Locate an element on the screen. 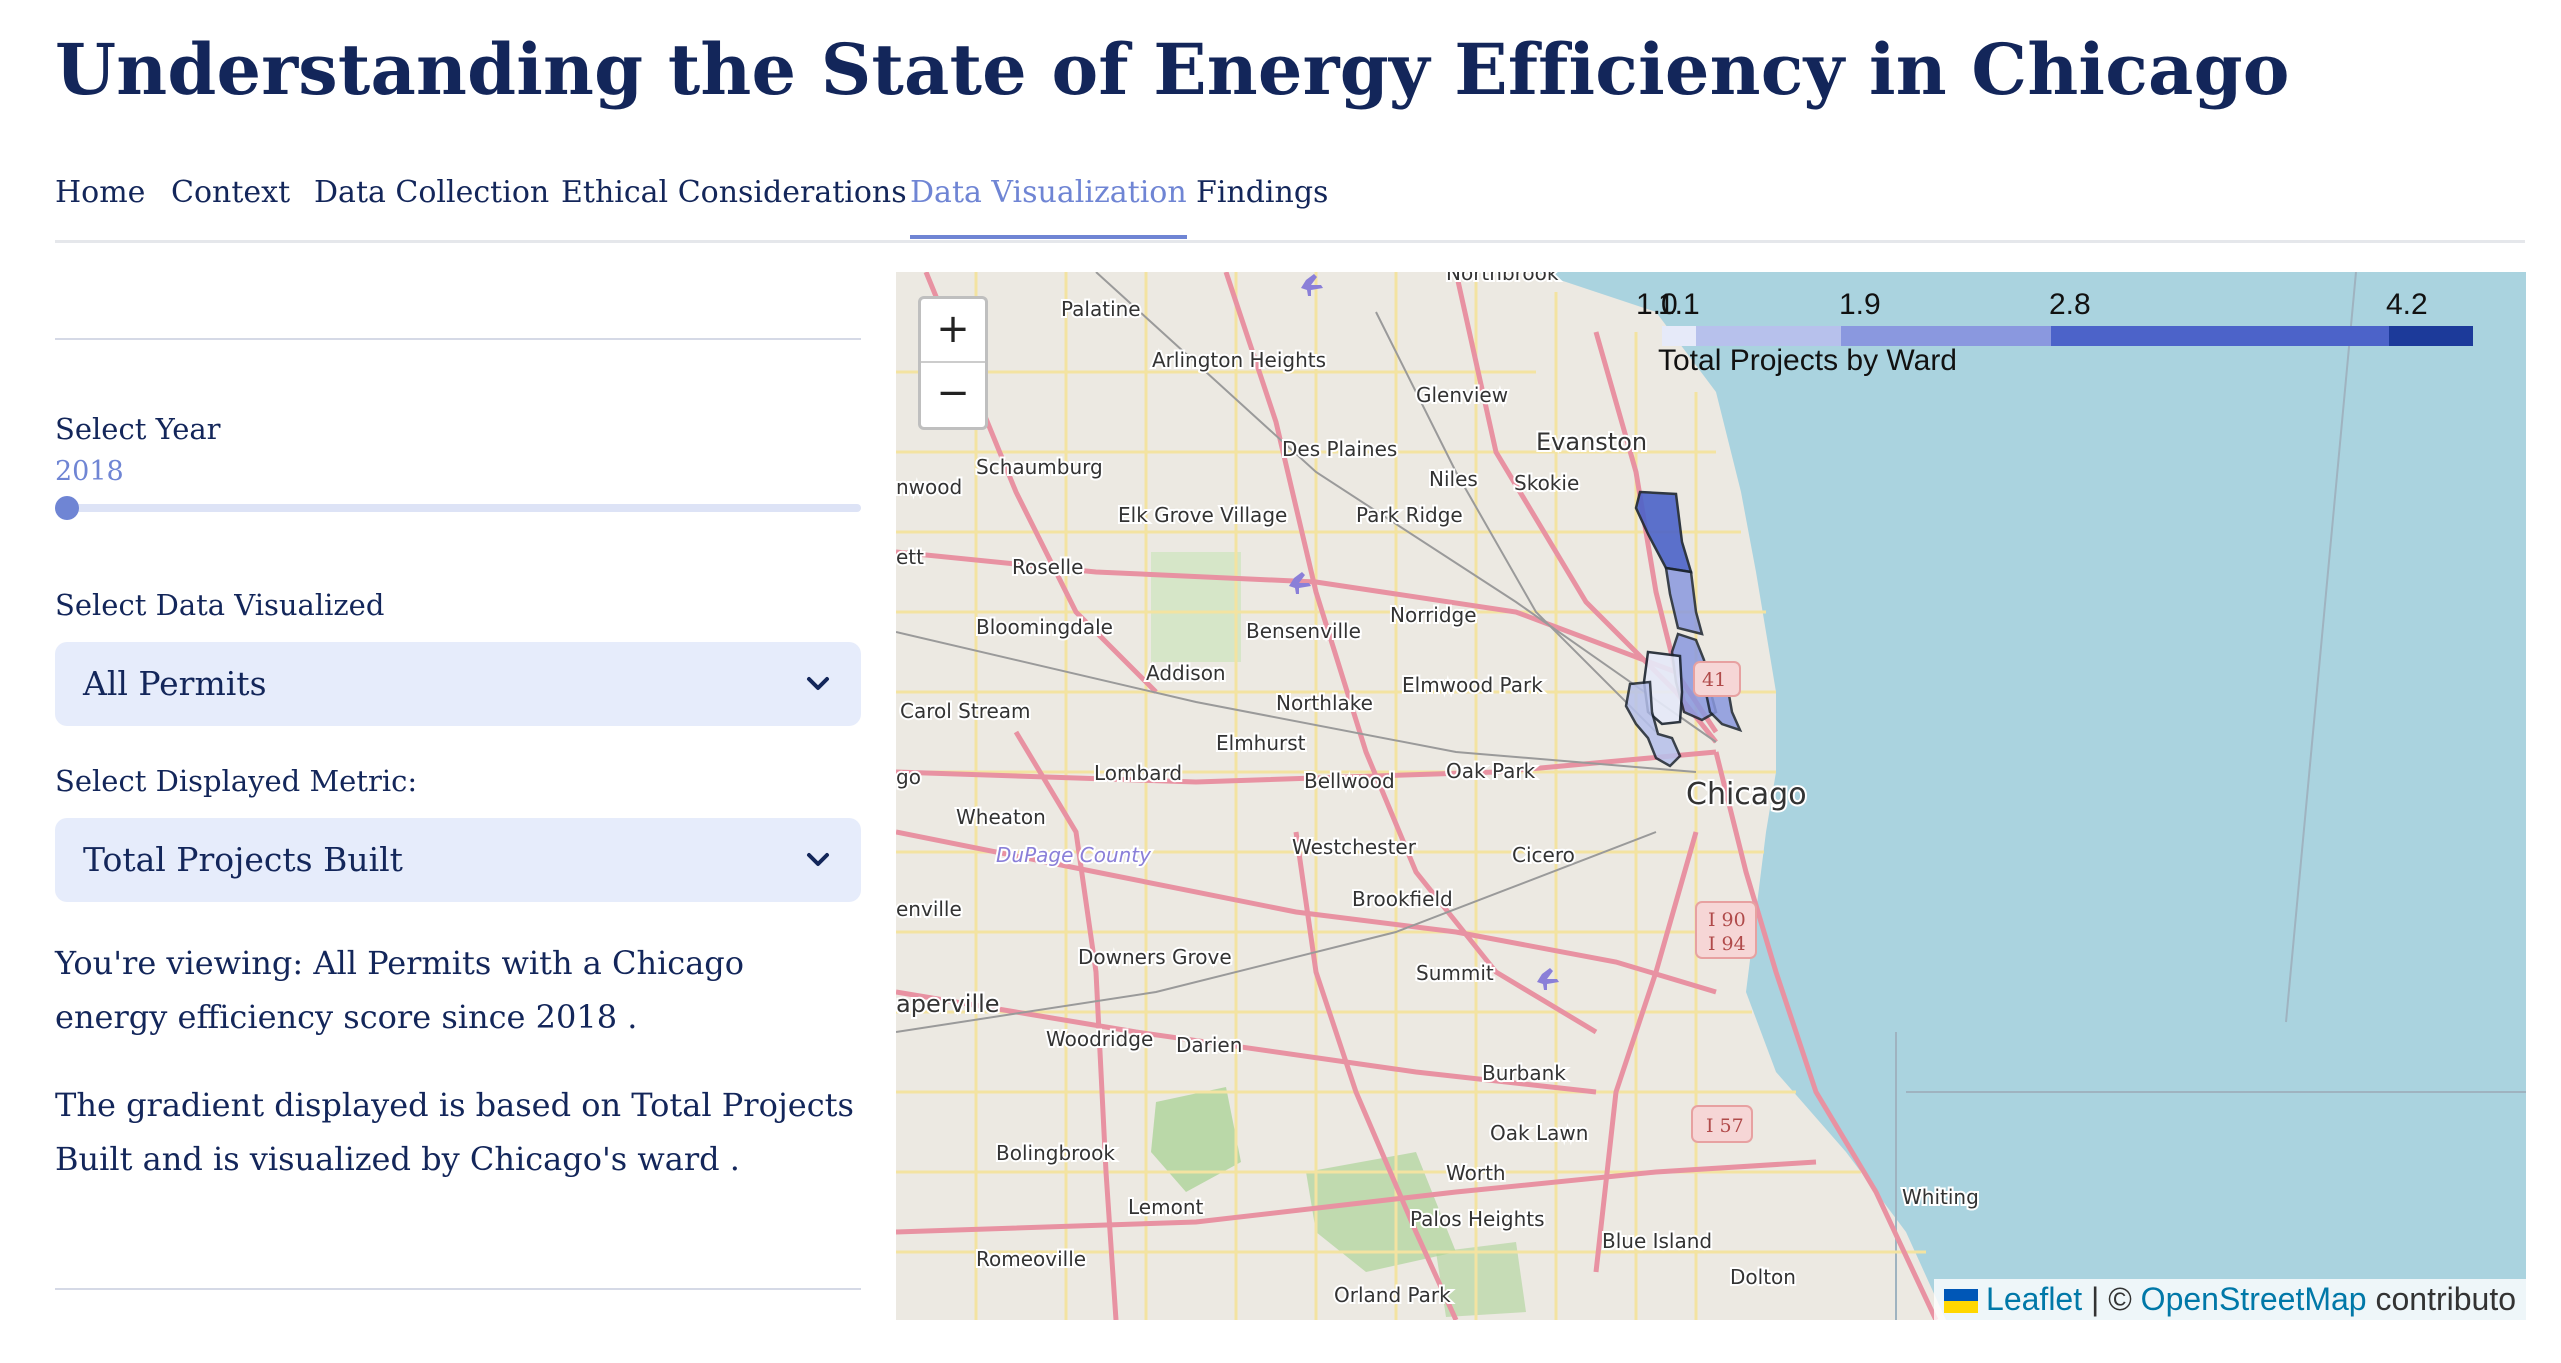  year-slider is located at coordinates (458, 508).